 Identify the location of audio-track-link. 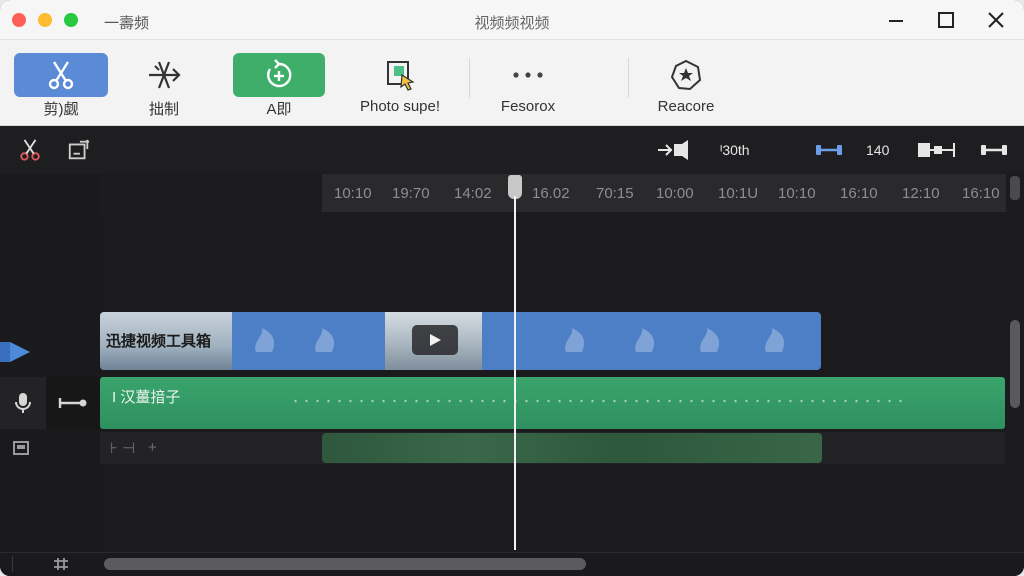
(73, 403).